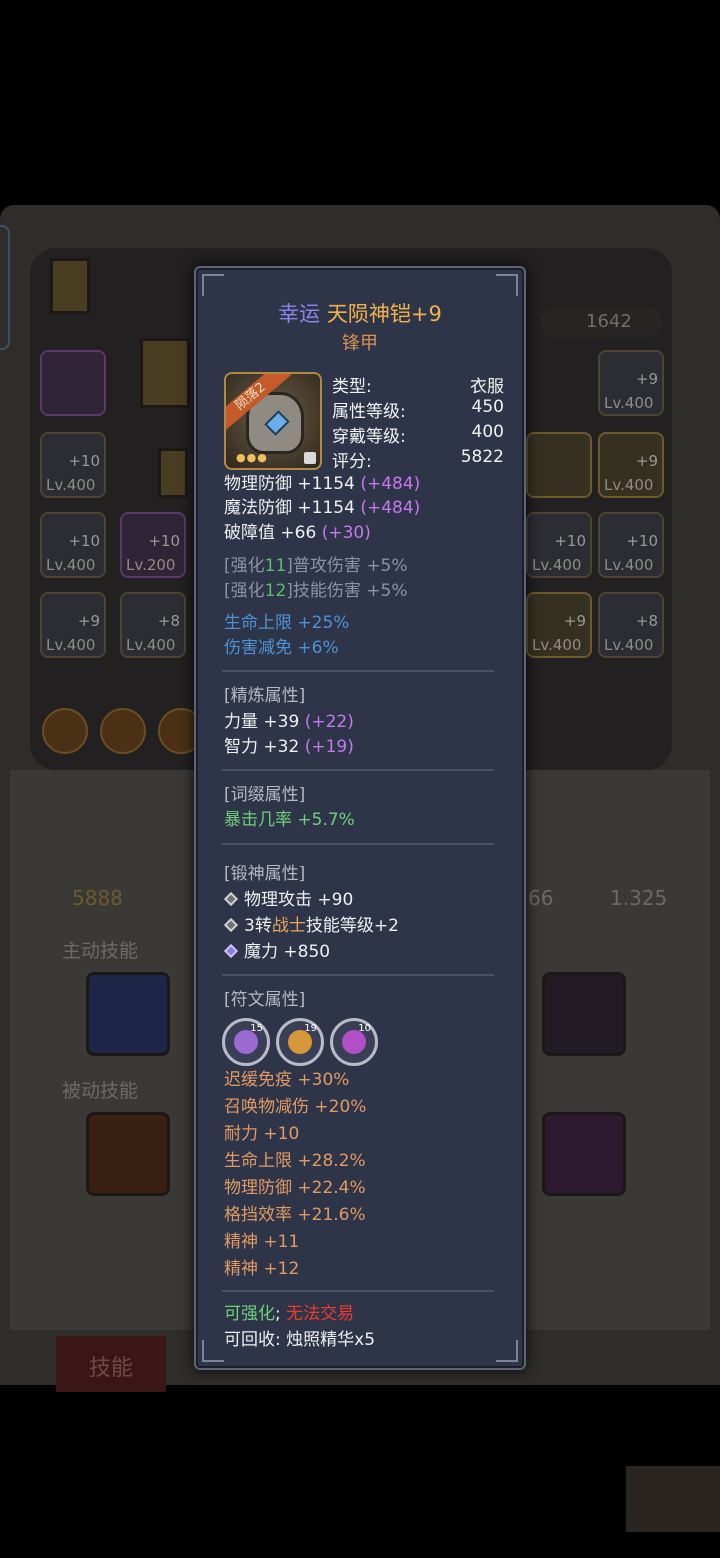 The width and height of the screenshot is (720, 1558). What do you see at coordinates (289, 722) in the screenshot?
I see `refine-line: 力量 +39 (+22)` at bounding box center [289, 722].